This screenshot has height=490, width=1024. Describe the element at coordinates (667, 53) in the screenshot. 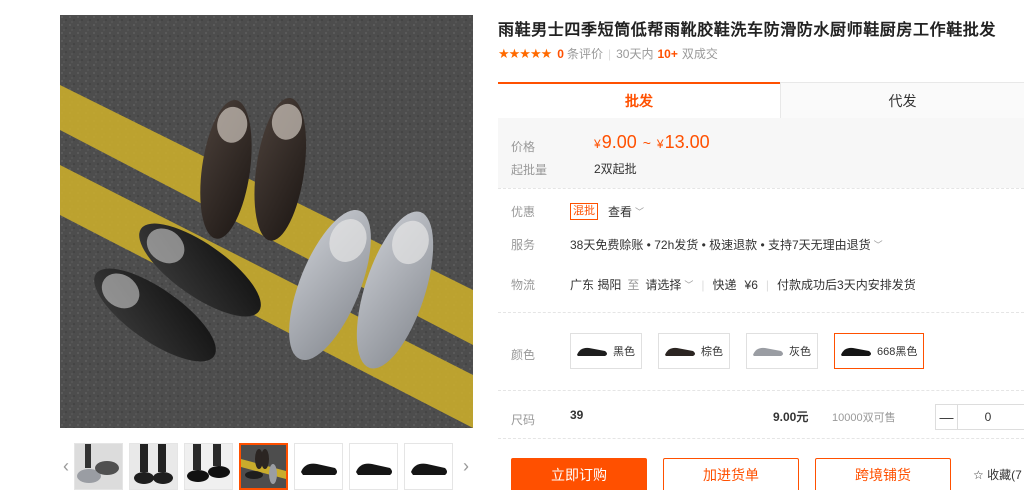

I see `sales-count: 10+` at that location.